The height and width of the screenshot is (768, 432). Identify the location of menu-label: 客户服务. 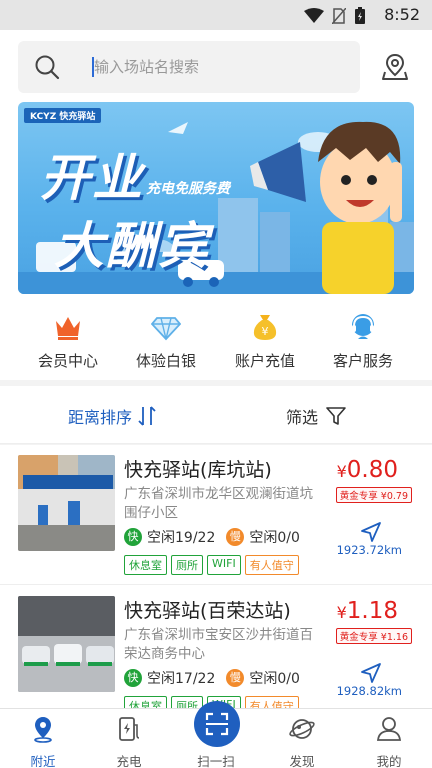
(362, 361).